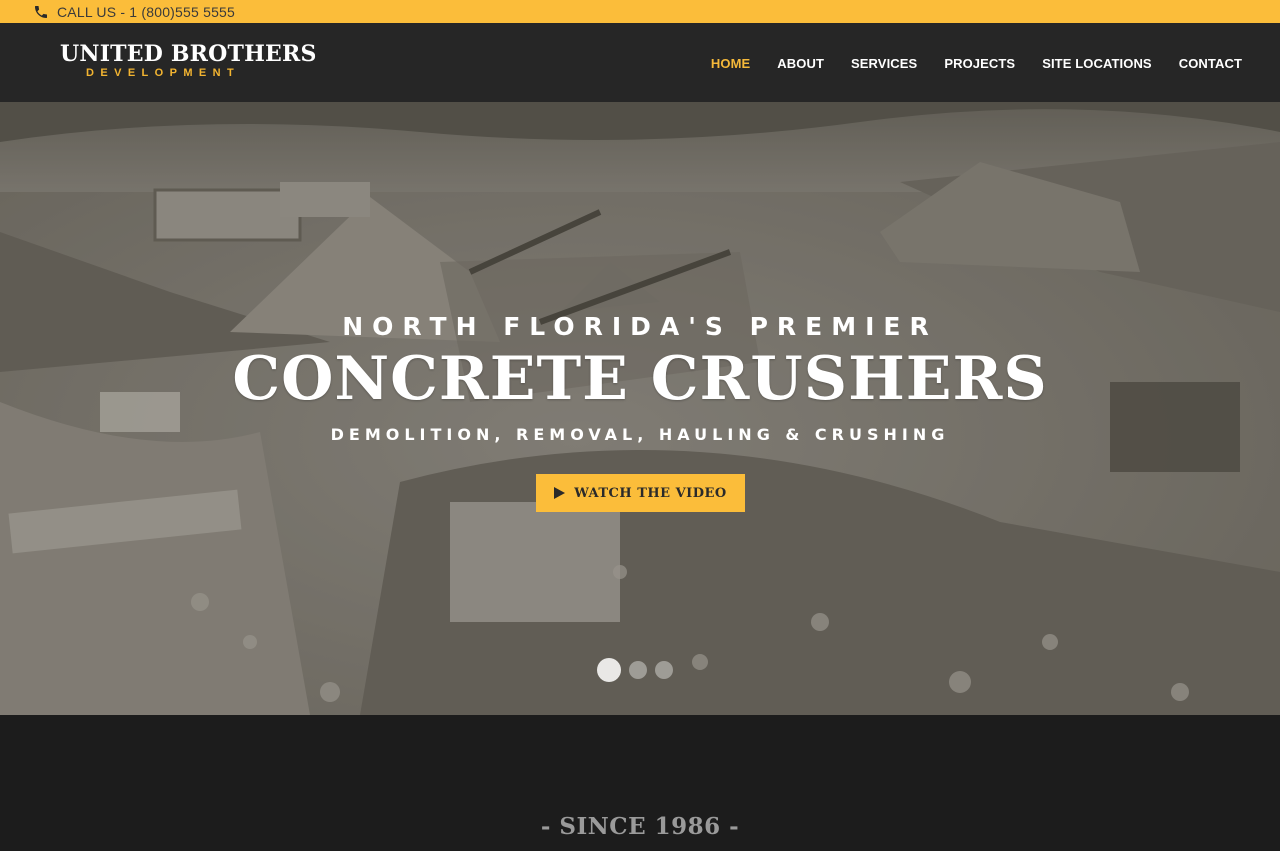  Describe the element at coordinates (1210, 63) in the screenshot. I see `nav-item-contact: CONTACT` at that location.